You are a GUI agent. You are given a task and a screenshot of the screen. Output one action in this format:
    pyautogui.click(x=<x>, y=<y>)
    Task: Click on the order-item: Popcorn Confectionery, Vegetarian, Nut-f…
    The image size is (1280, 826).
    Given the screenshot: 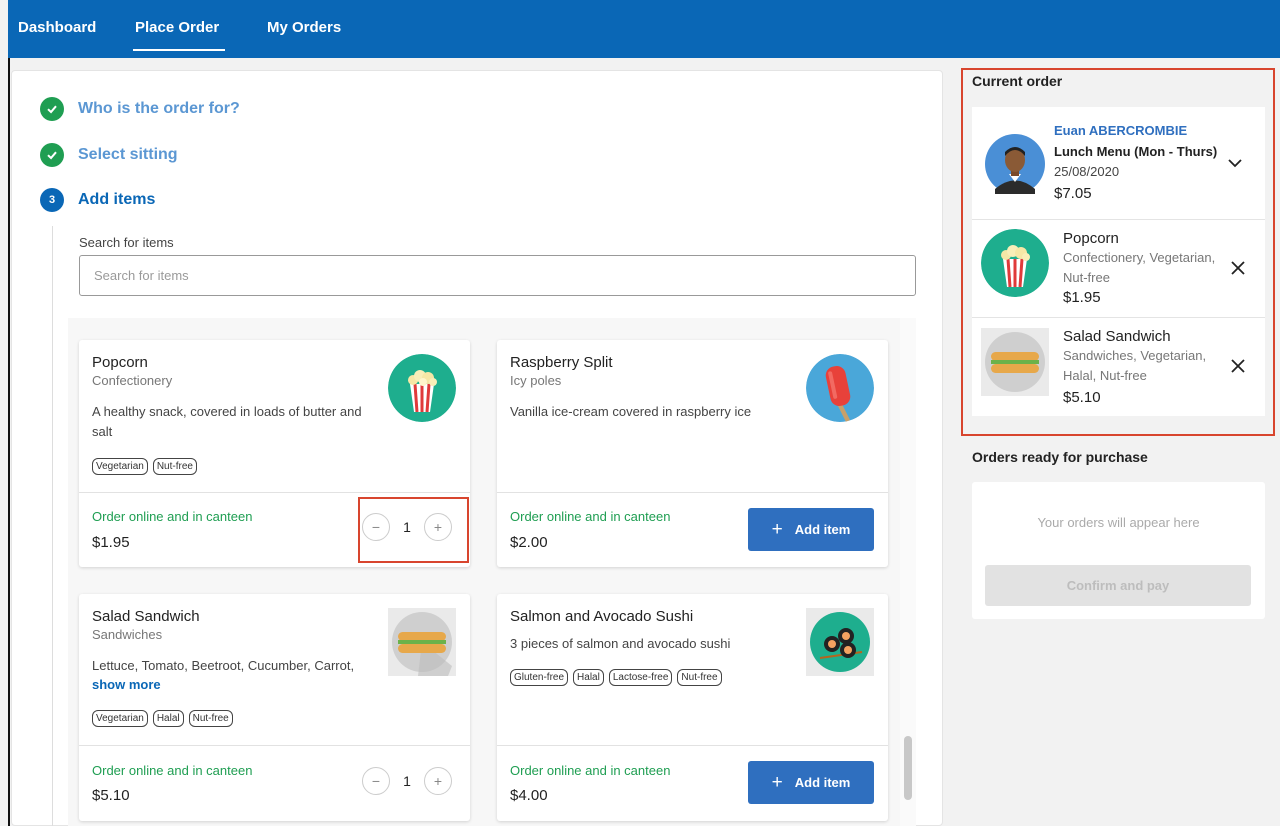 What is the action you would take?
    pyautogui.click(x=1118, y=269)
    